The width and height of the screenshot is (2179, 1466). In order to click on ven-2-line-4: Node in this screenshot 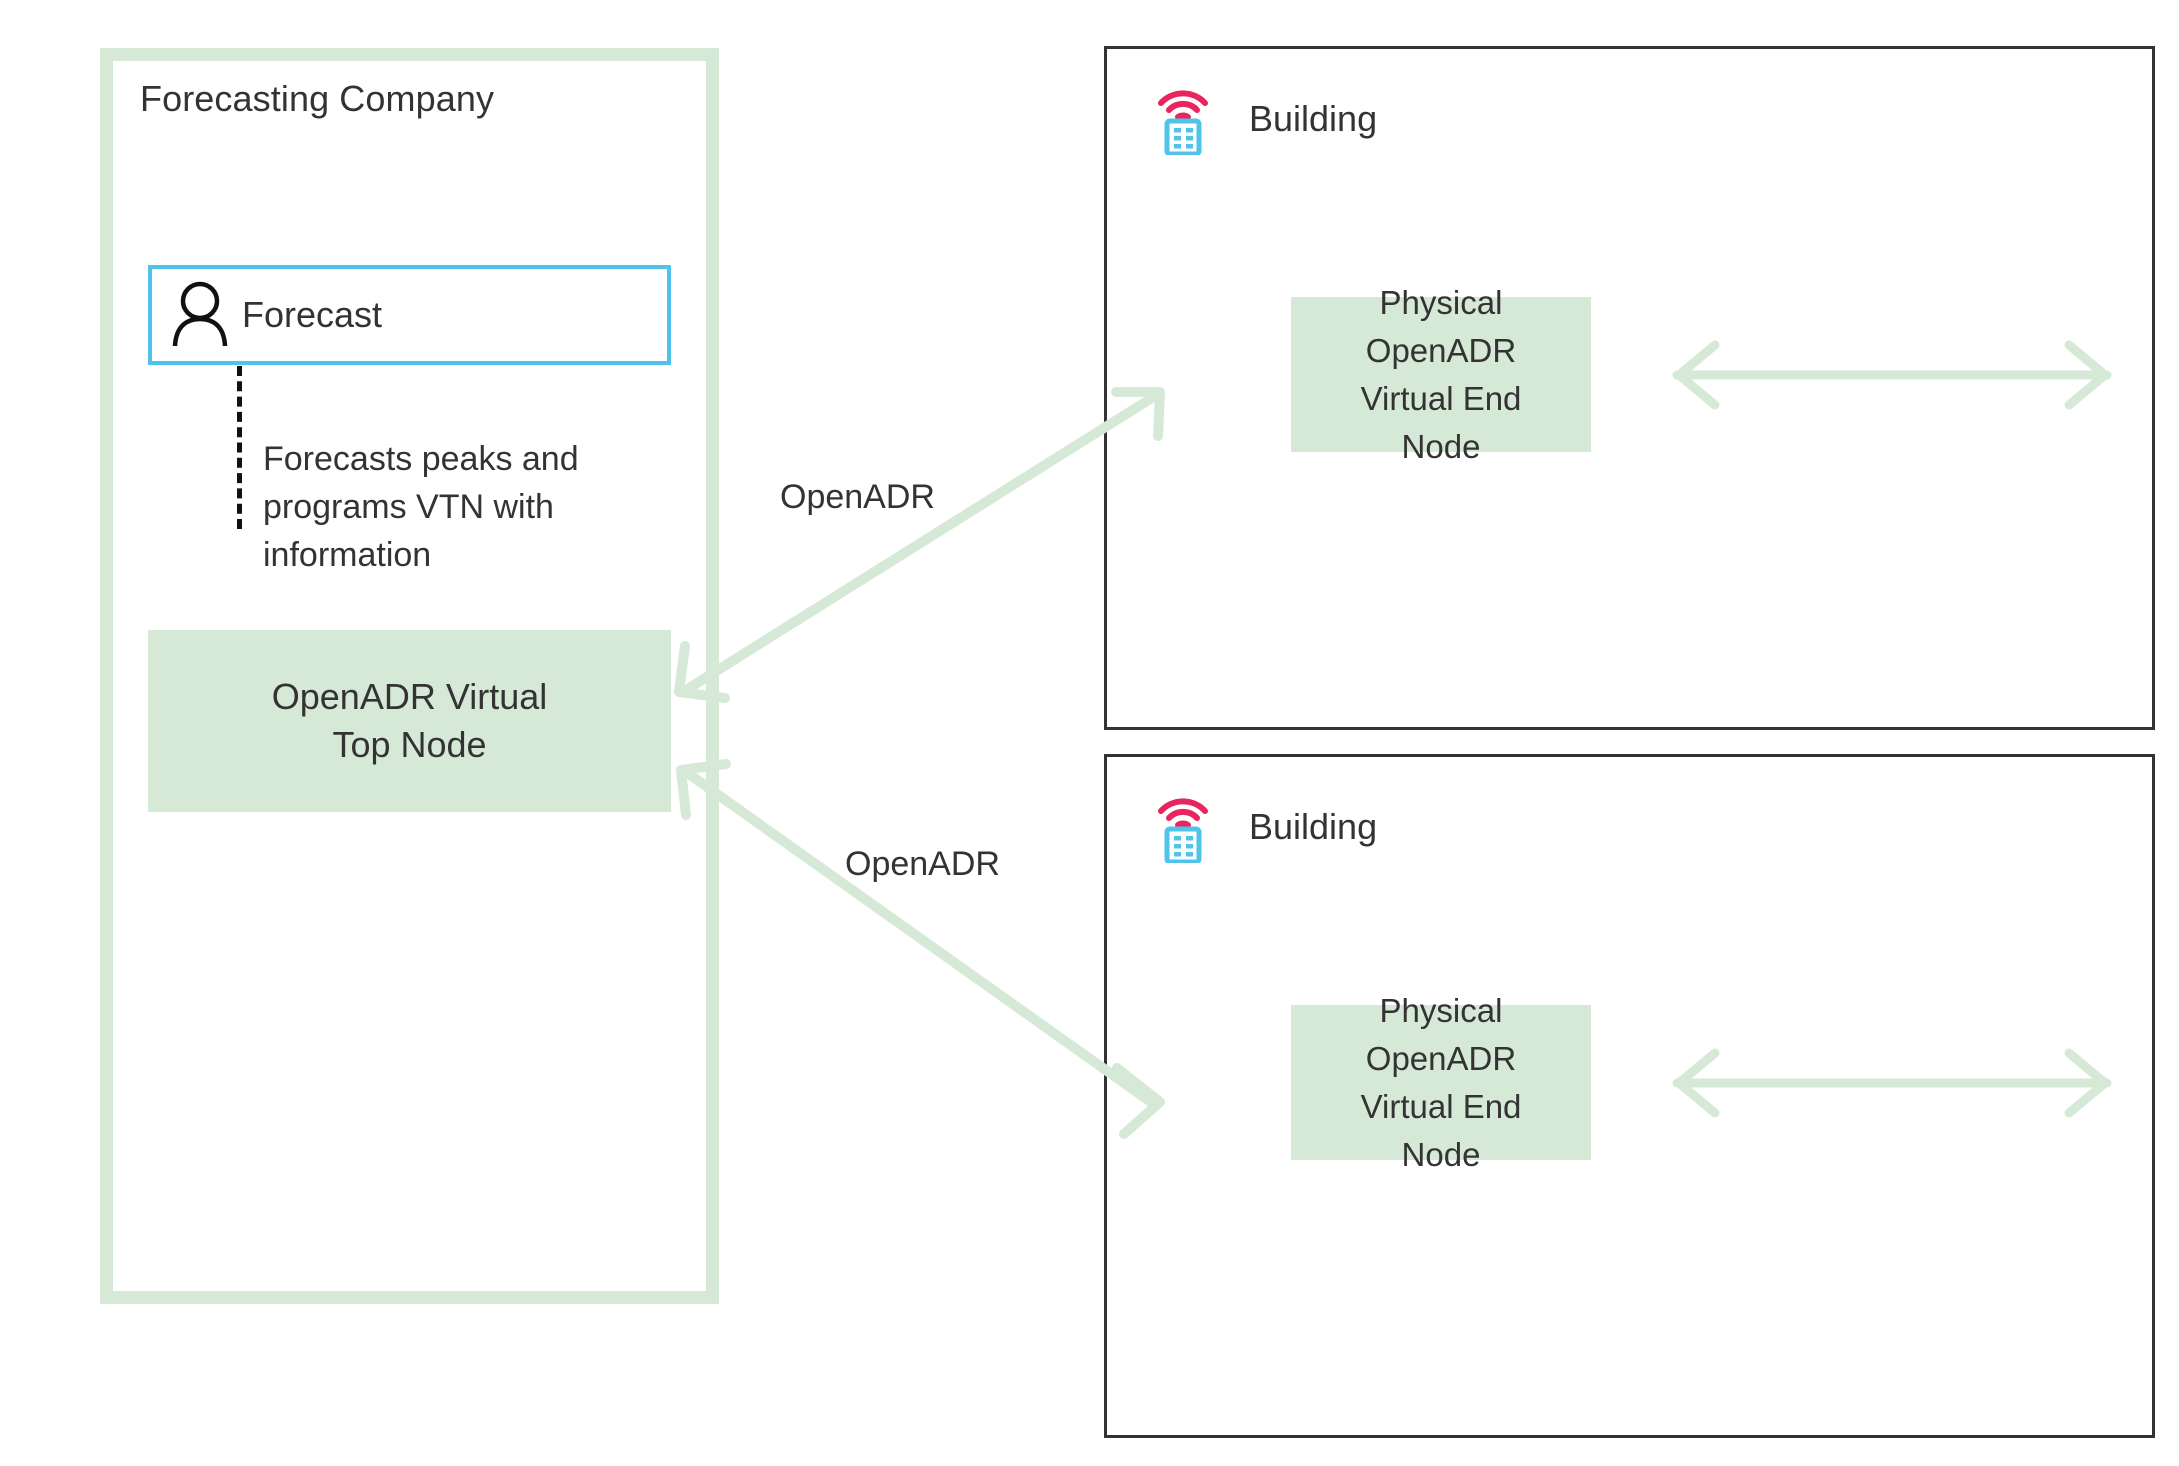, I will do `click(1441, 1154)`.